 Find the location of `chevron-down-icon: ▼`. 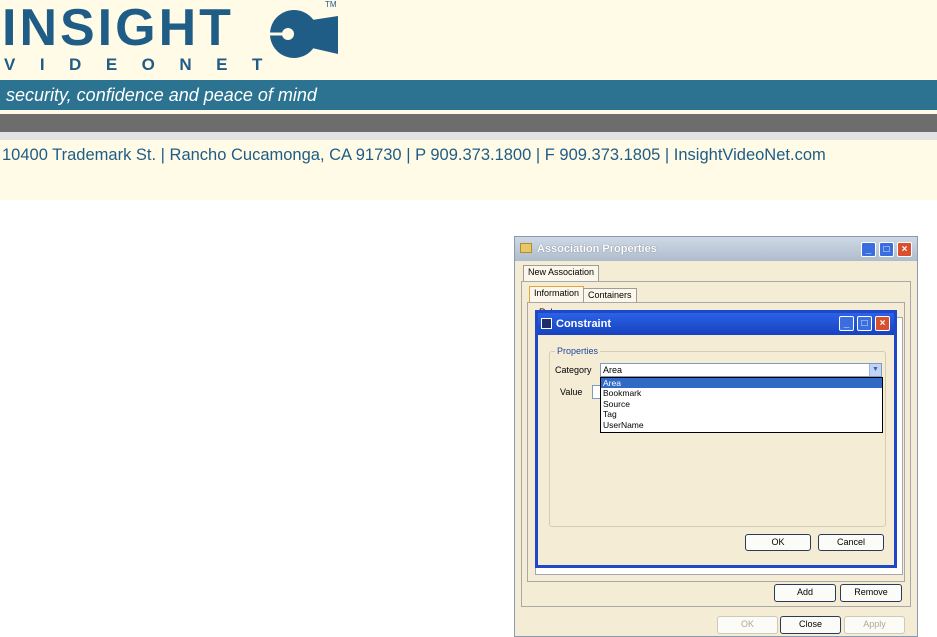

chevron-down-icon: ▼ is located at coordinates (875, 370).